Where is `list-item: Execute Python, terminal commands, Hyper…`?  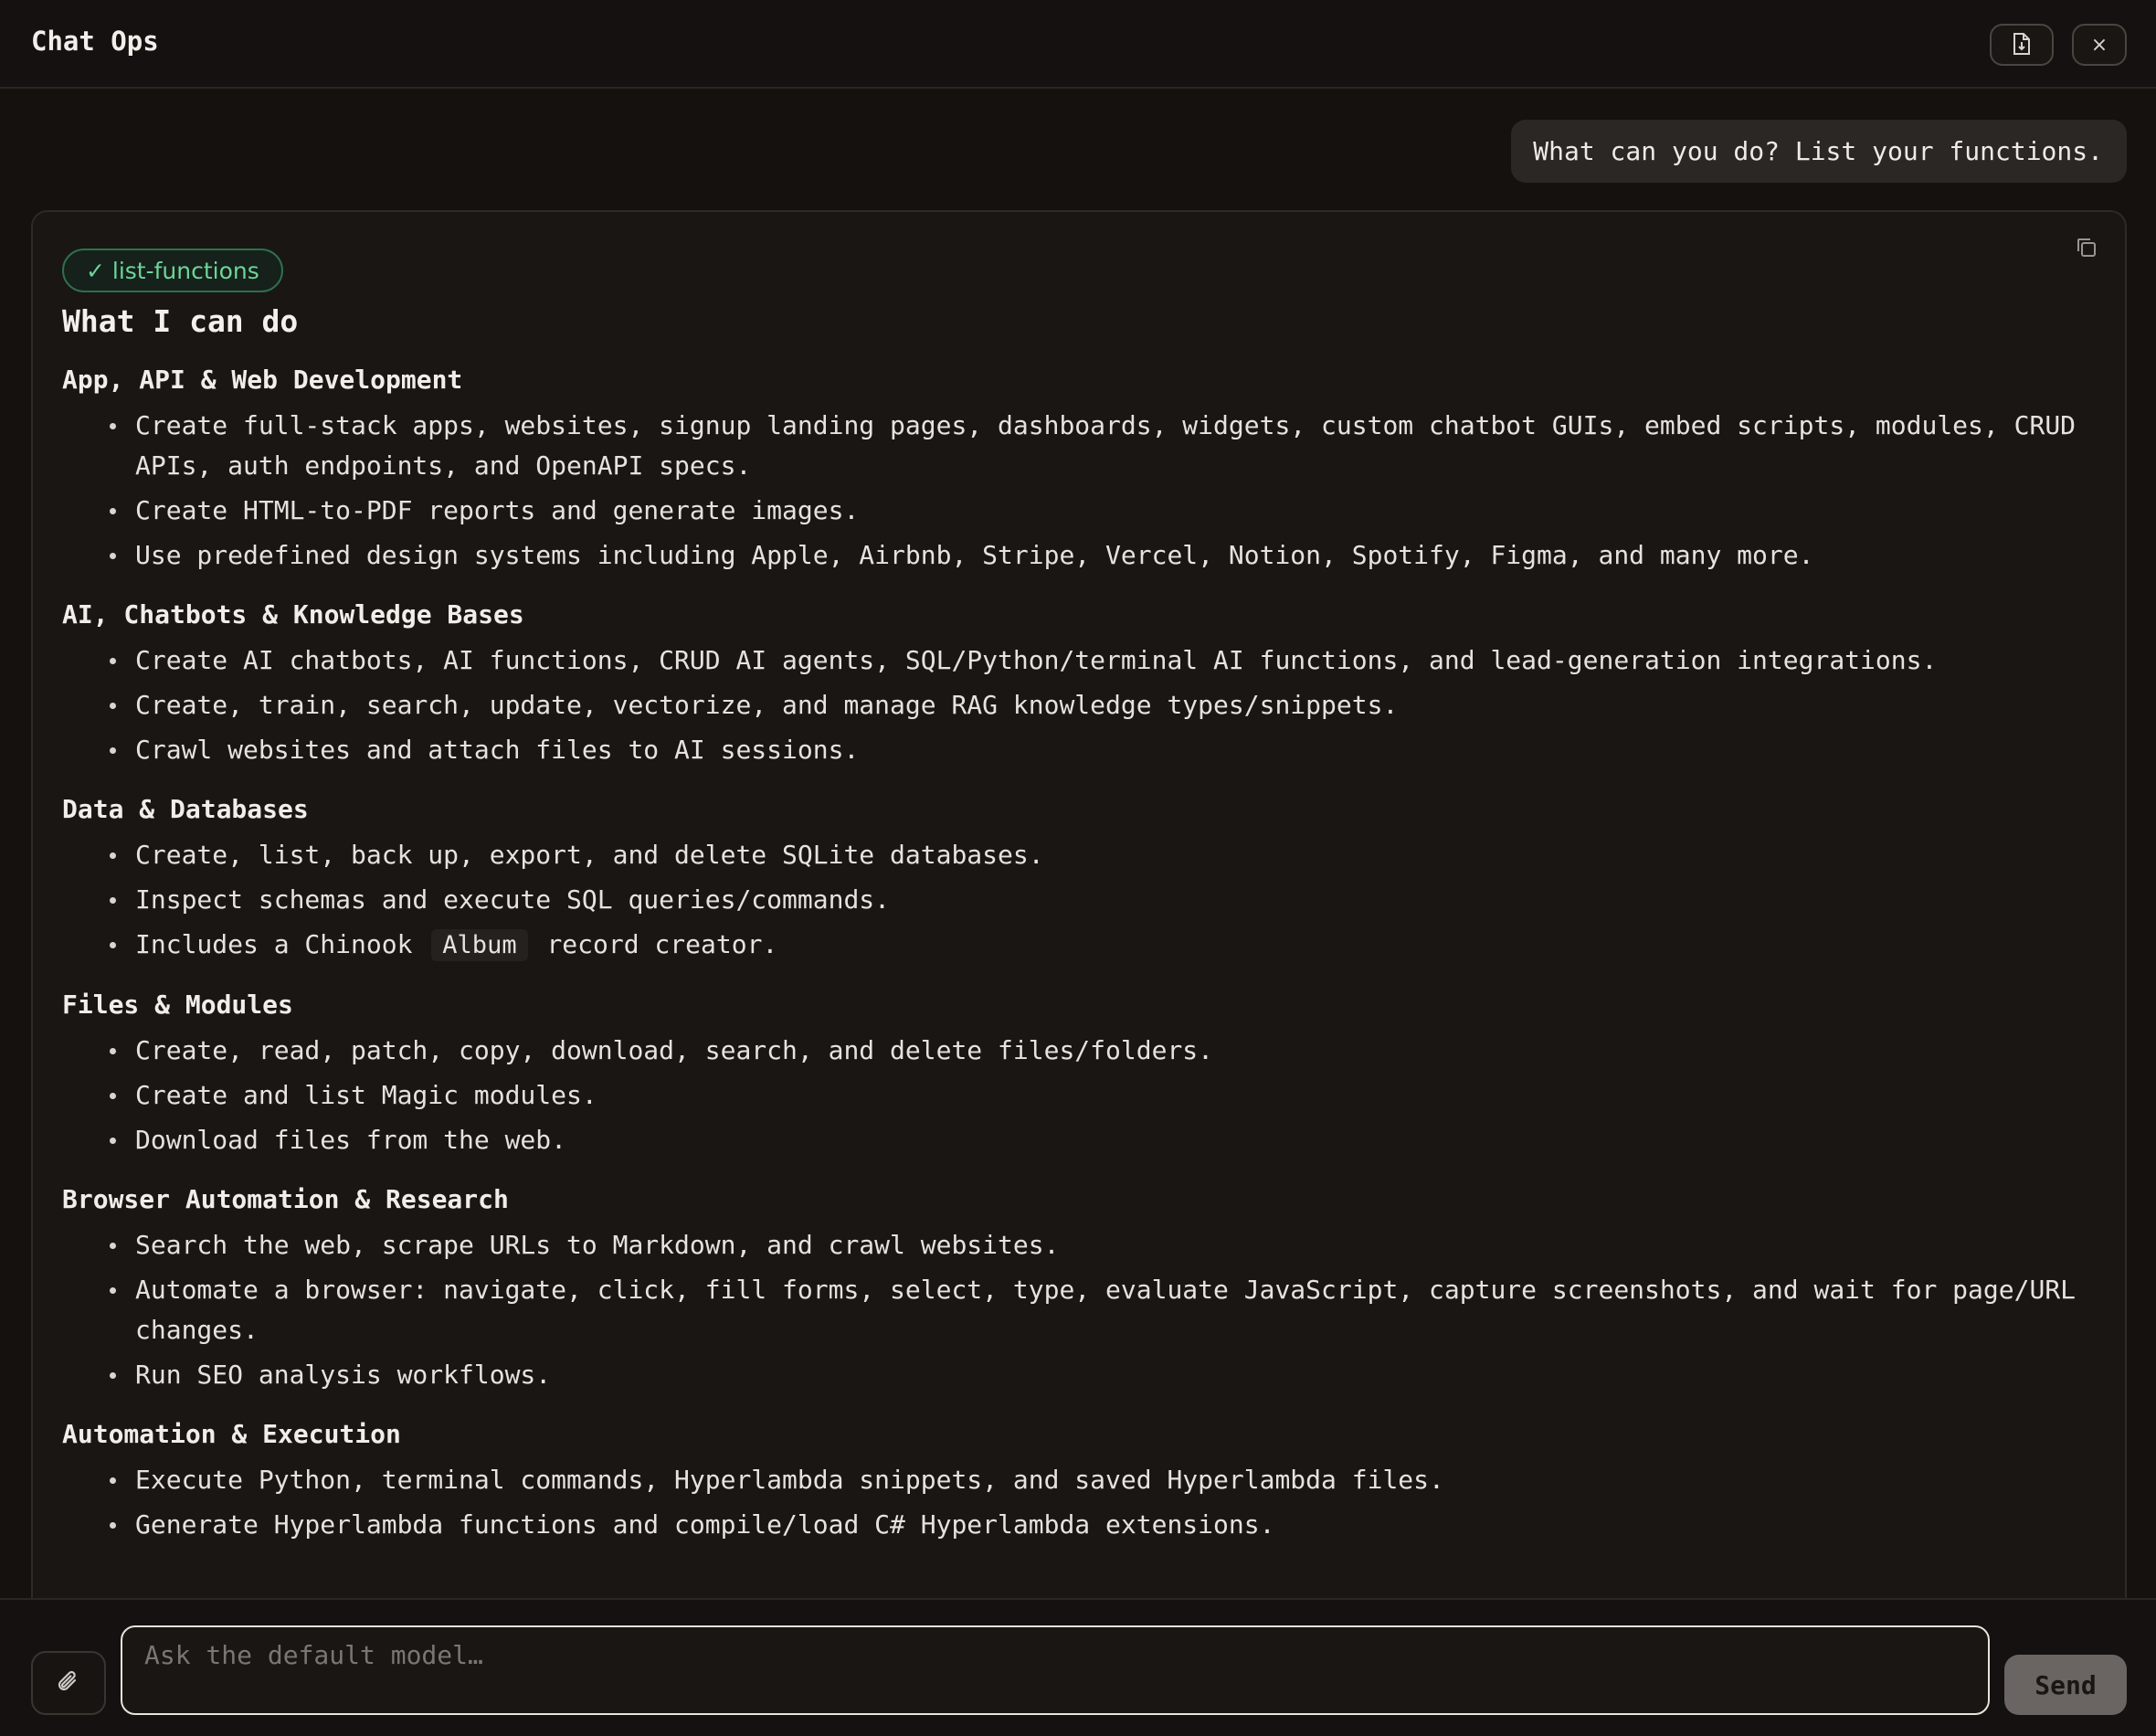
list-item: Execute Python, terminal commands, Hyper… is located at coordinates (1085, 1480).